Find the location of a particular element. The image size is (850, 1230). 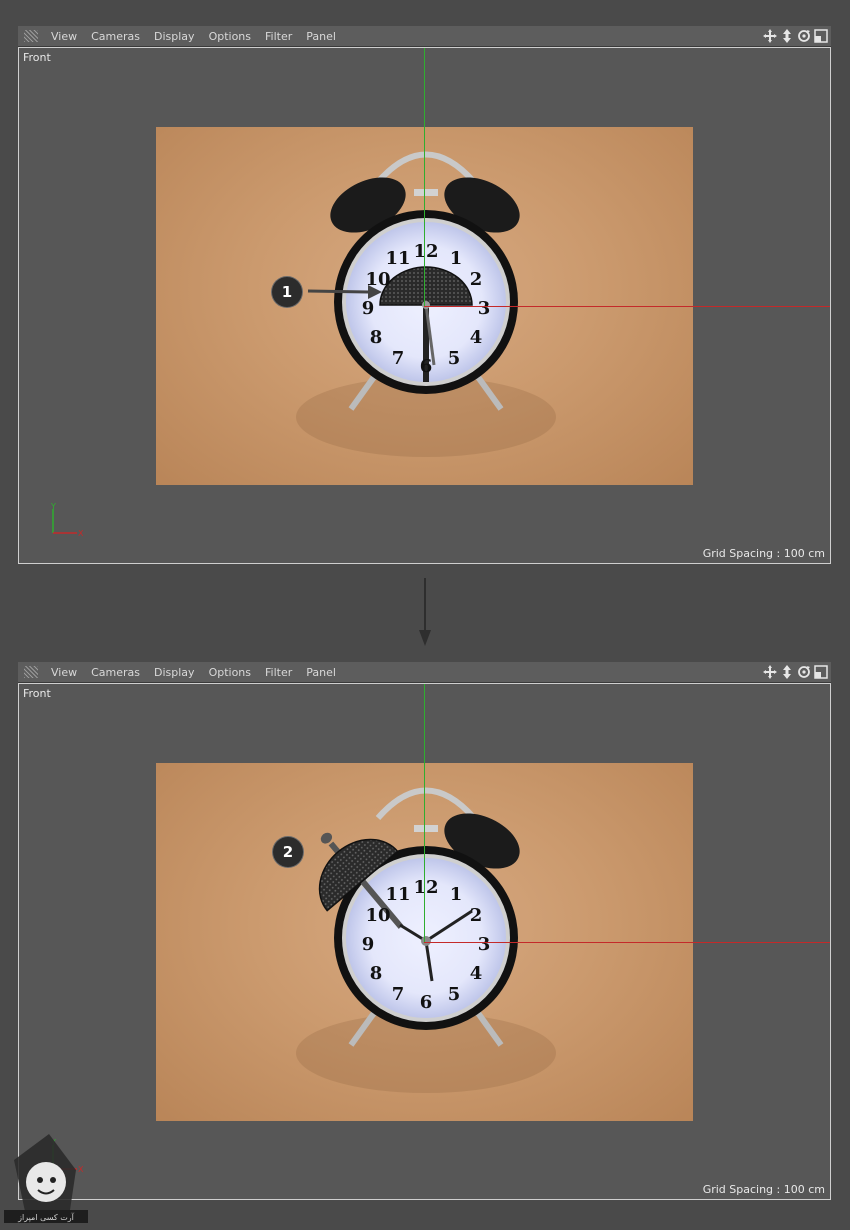

axis-gizmo-x-label: X is located at coordinates (81, 533).